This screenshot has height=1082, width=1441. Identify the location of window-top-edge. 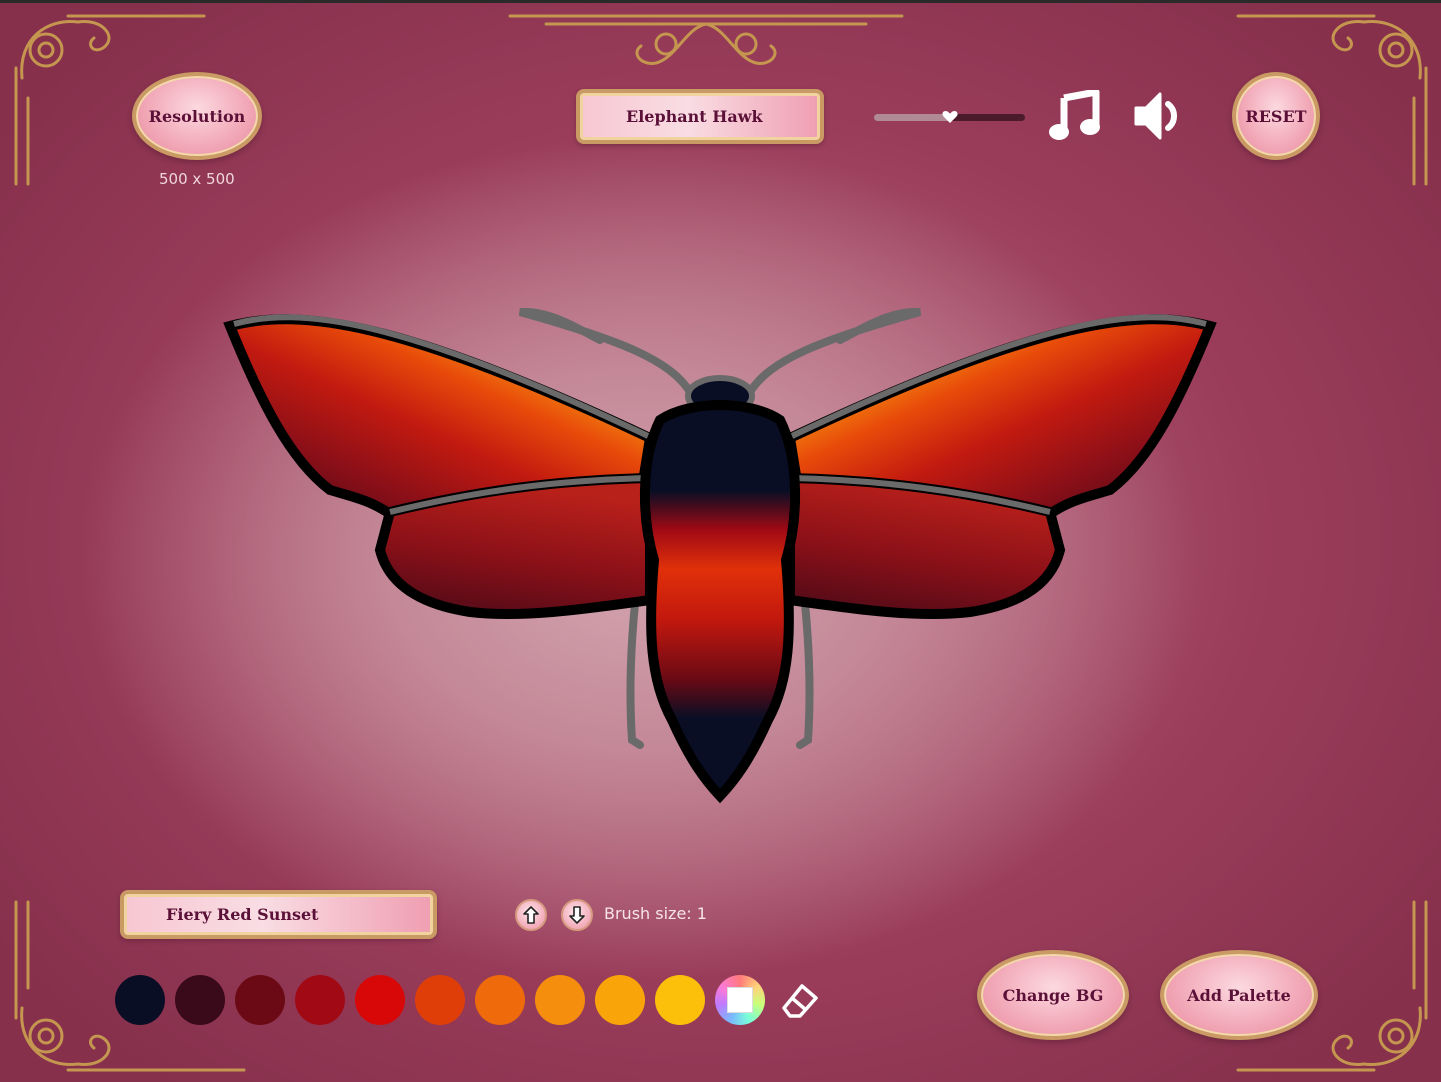
(720, 1).